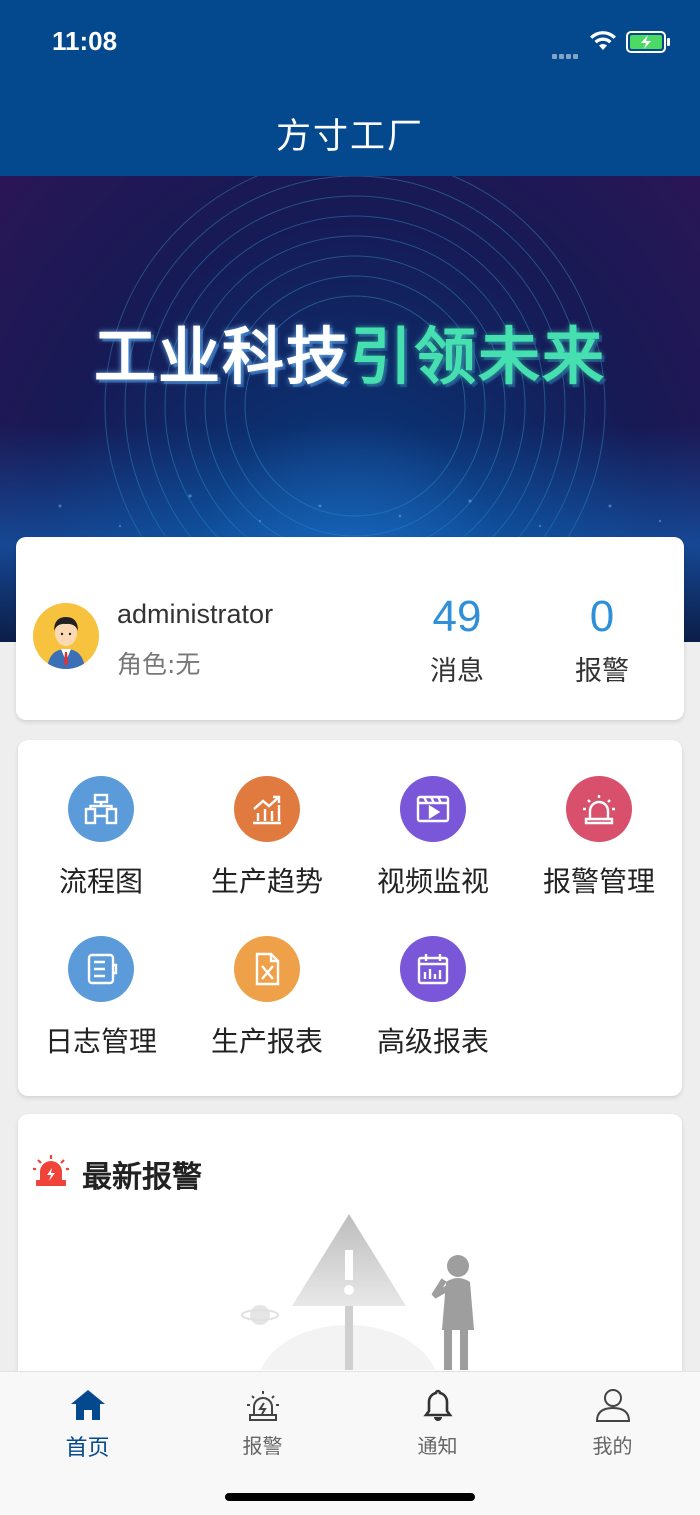  What do you see at coordinates (87, 1425) in the screenshot?
I see `tab-home: 首页` at bounding box center [87, 1425].